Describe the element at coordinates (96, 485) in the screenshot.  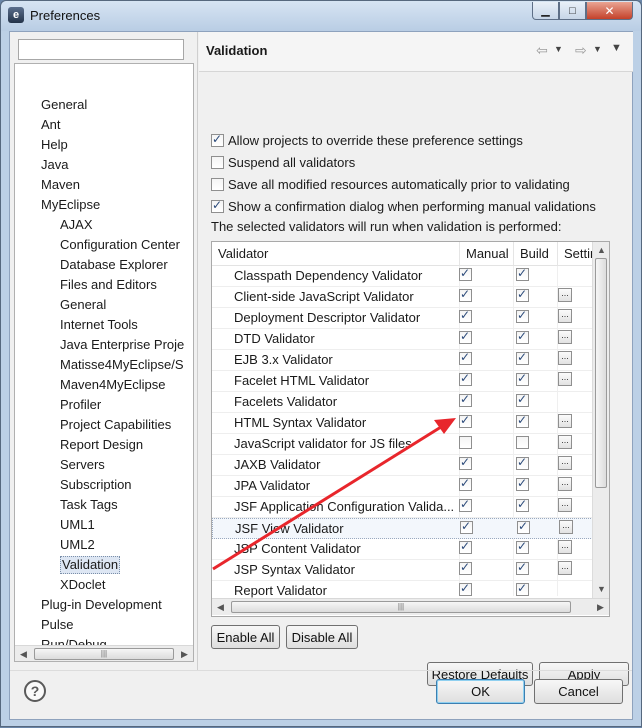
I see `tree-item: Subscription` at that location.